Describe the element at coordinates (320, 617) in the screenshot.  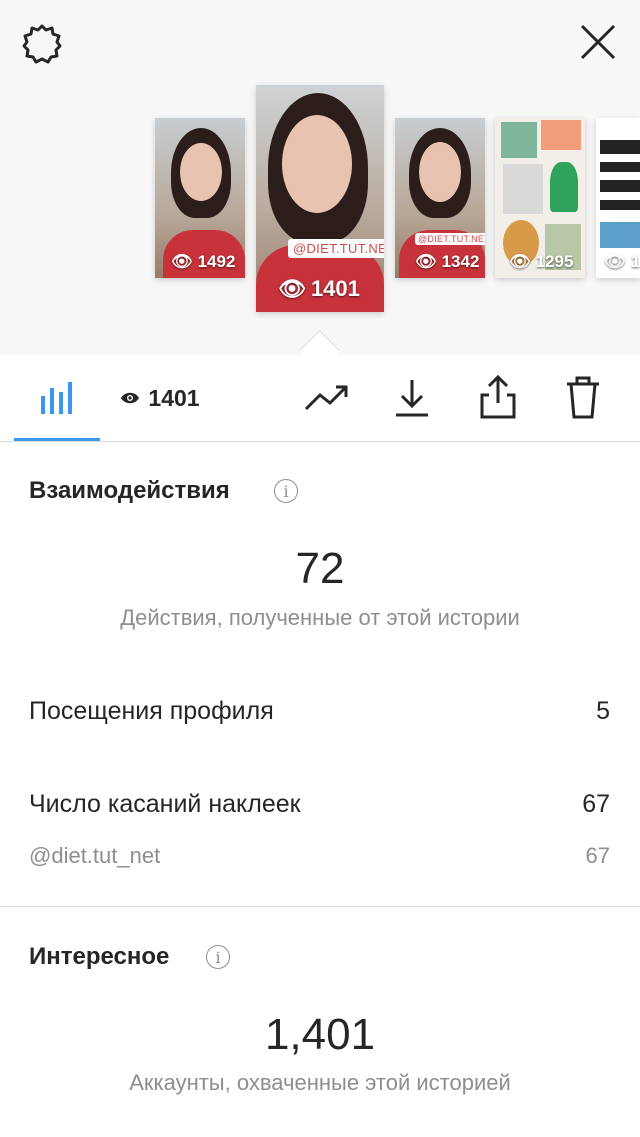
I see `interactions-caption: Действия, полученные от этой истории` at that location.